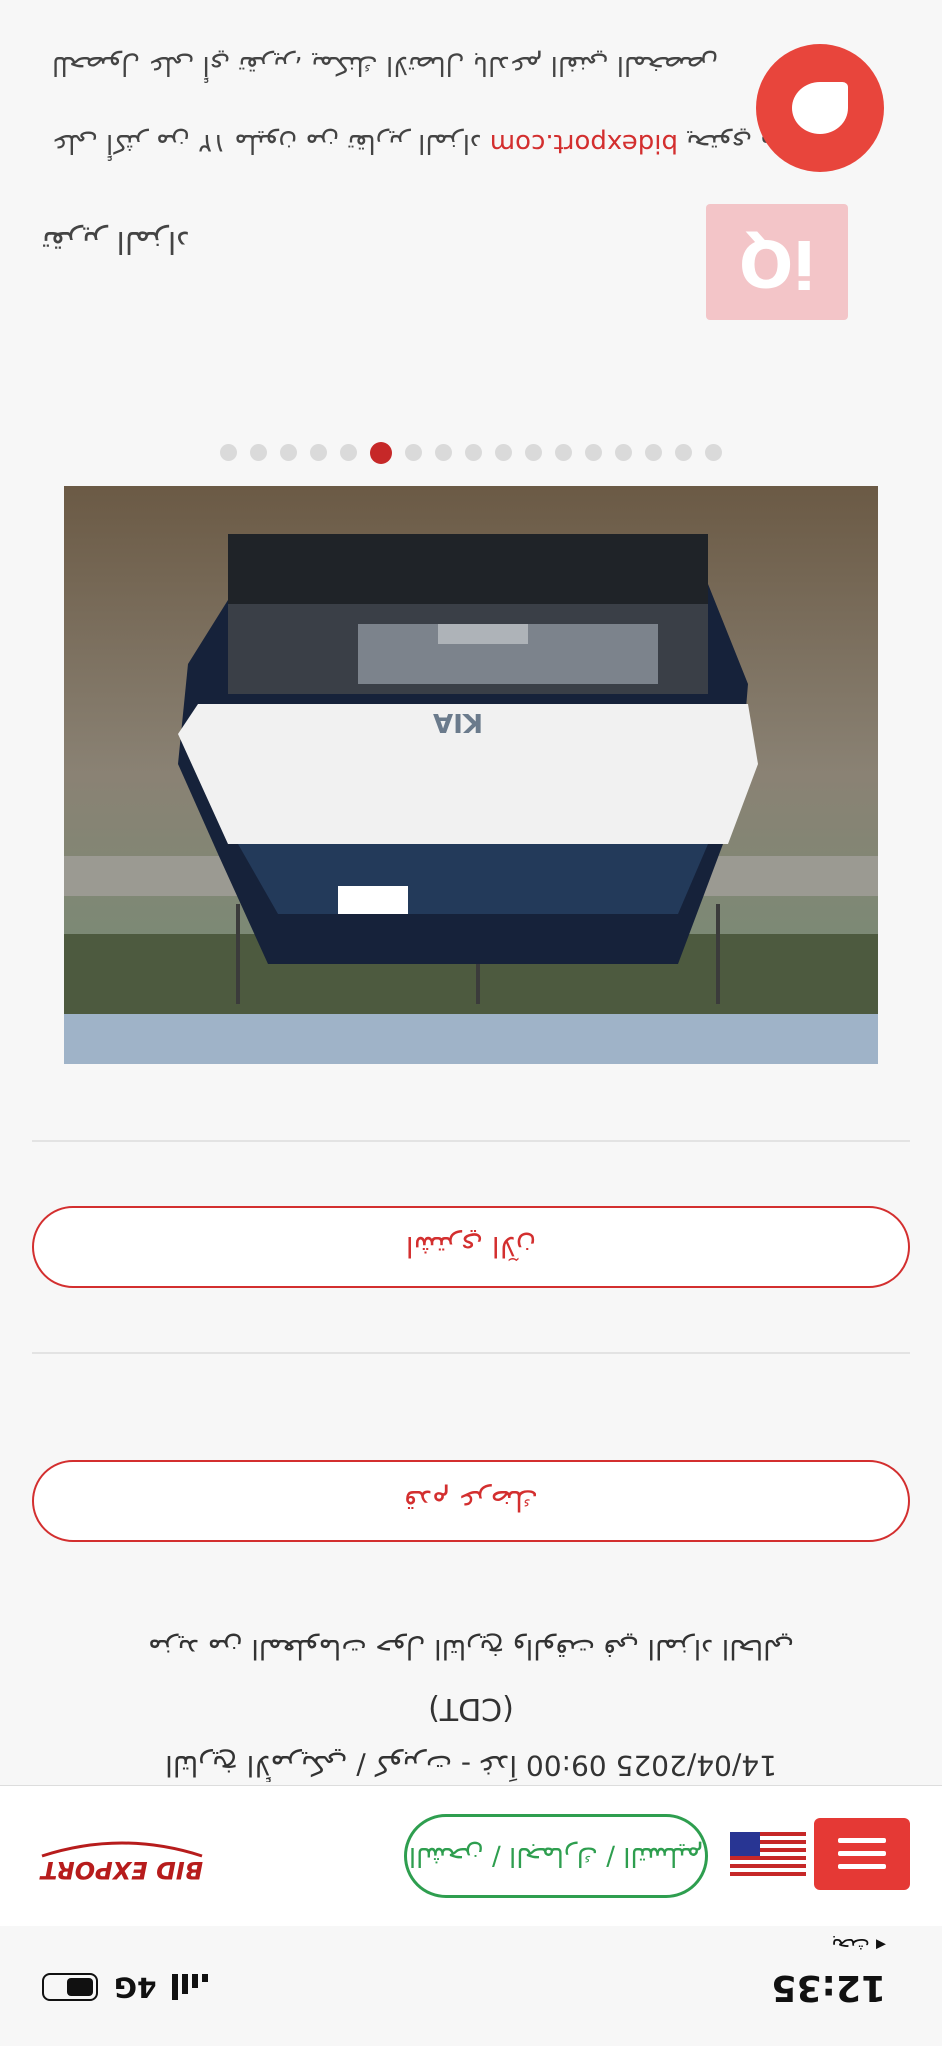 This screenshot has width=942, height=2046. What do you see at coordinates (768, 1854) in the screenshot?
I see `us-flag-icon` at bounding box center [768, 1854].